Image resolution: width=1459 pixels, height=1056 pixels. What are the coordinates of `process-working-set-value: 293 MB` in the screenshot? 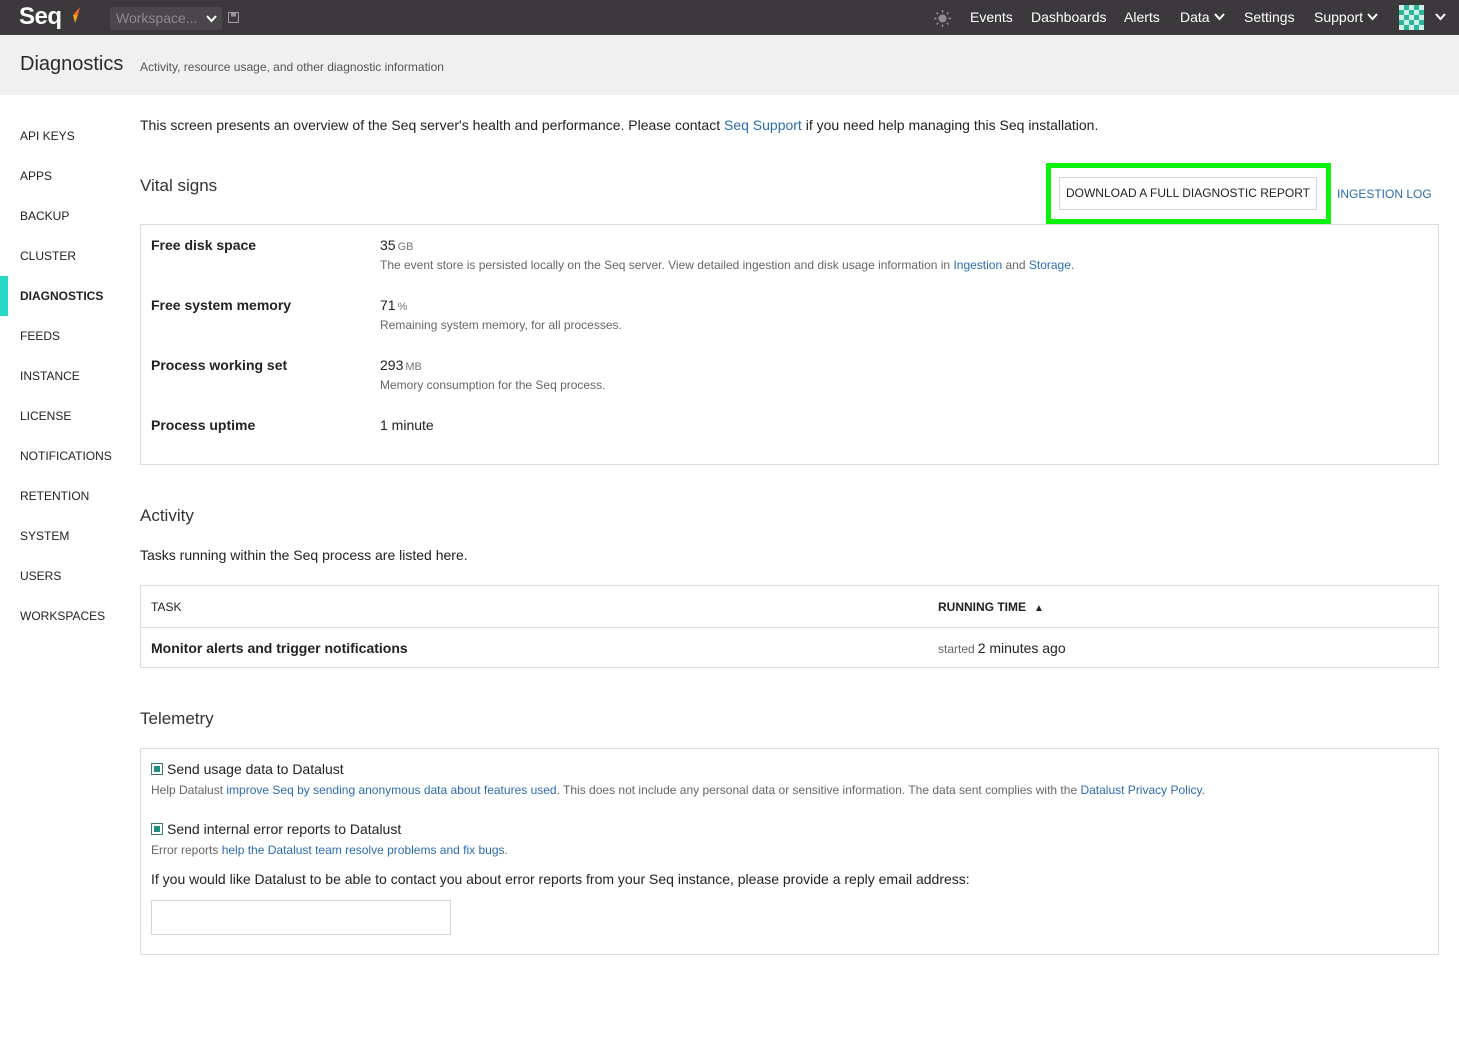 It's located at (401, 365).